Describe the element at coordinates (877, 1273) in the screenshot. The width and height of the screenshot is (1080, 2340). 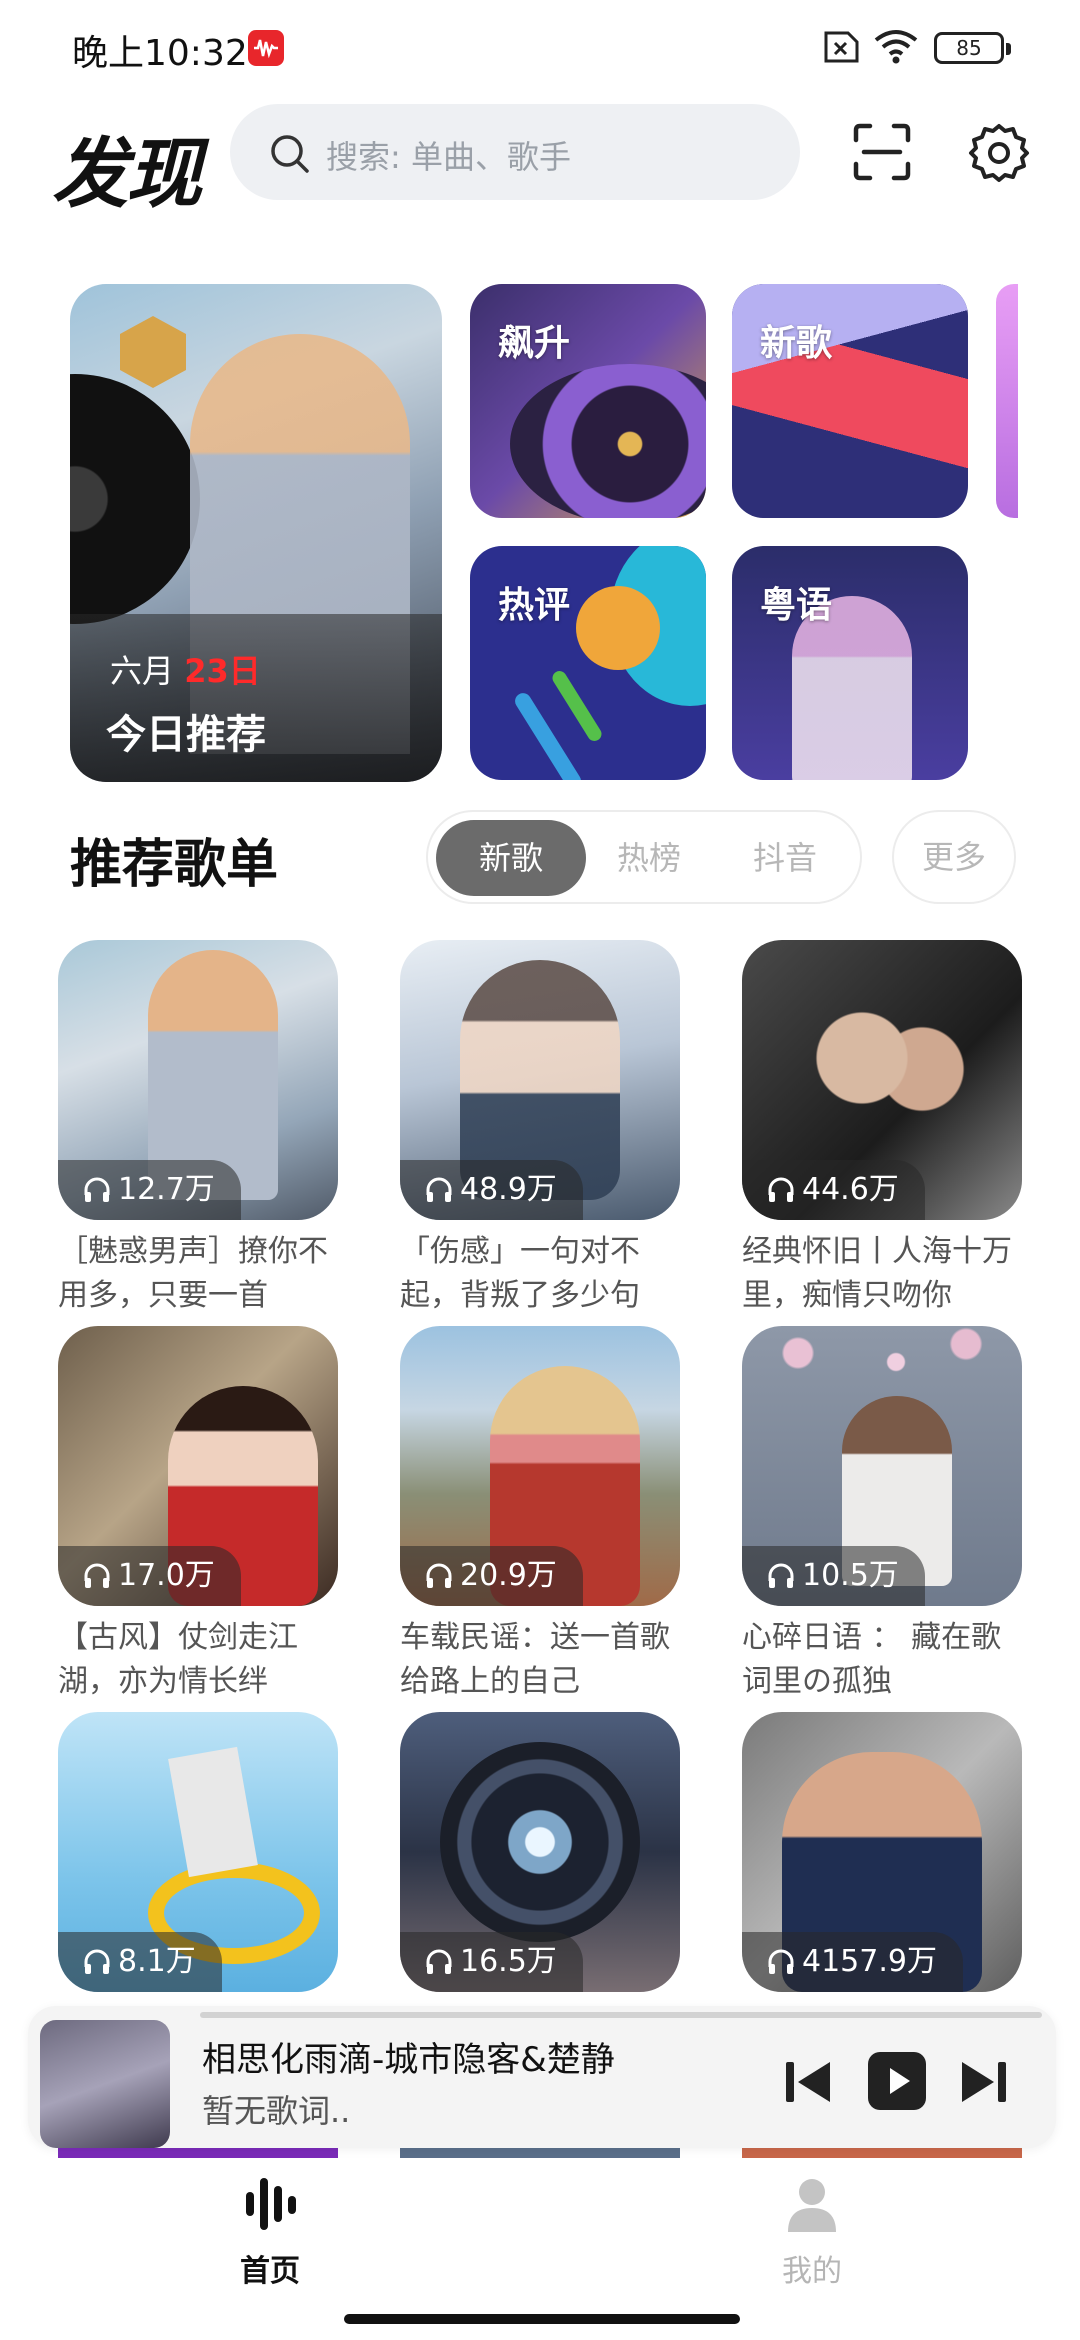
I see `playlist-title: 经典怀旧丨人海十万里，痴情只吻你` at that location.